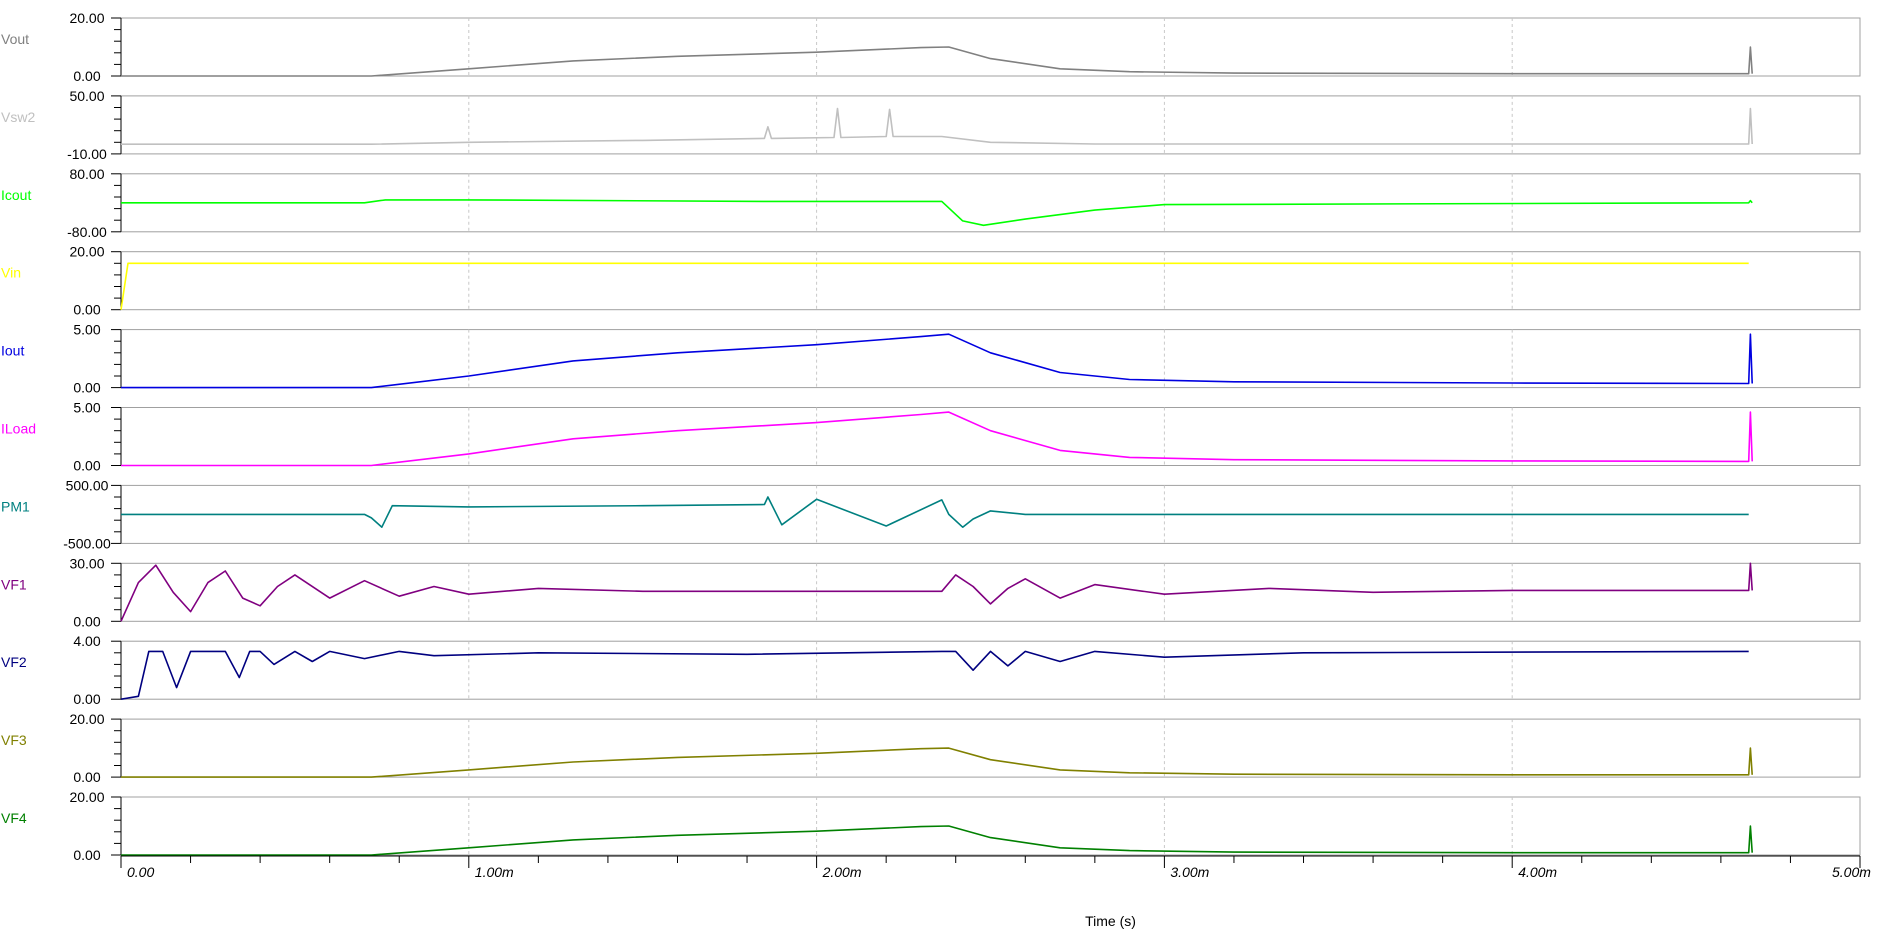 Image resolution: width=1899 pixels, height=935 pixels. What do you see at coordinates (140, 872) in the screenshot?
I see `x-tick-label: 0.00` at bounding box center [140, 872].